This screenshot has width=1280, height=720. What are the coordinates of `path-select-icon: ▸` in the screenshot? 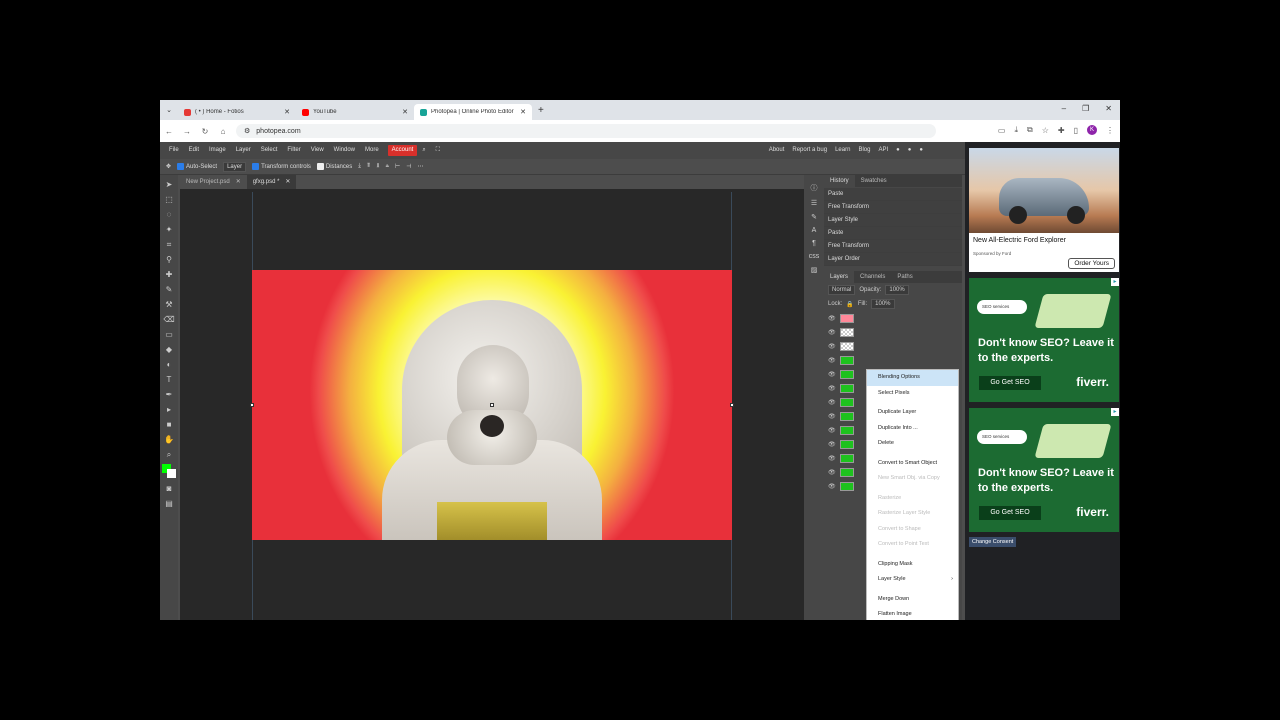 It's located at (169, 410).